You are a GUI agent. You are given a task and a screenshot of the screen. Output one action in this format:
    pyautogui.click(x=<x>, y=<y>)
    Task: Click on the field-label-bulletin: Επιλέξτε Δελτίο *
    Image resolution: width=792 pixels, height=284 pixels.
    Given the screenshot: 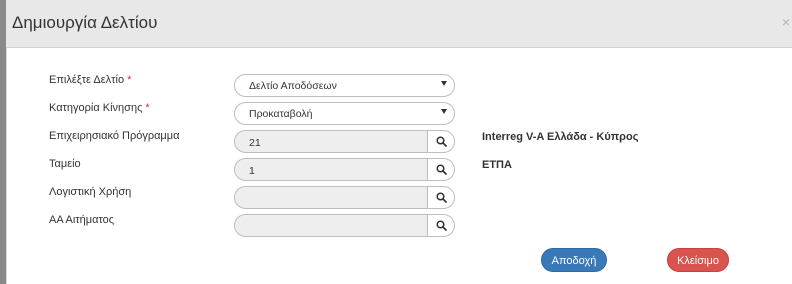 What is the action you would take?
    pyautogui.click(x=90, y=80)
    